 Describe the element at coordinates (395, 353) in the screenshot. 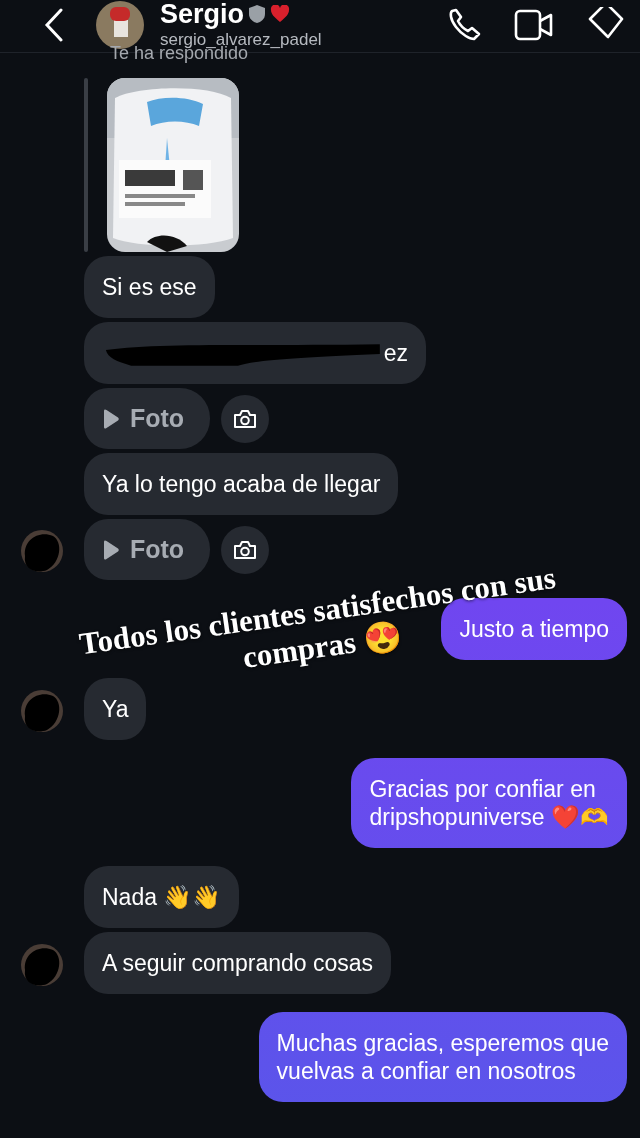

I see `message-text: ez` at that location.